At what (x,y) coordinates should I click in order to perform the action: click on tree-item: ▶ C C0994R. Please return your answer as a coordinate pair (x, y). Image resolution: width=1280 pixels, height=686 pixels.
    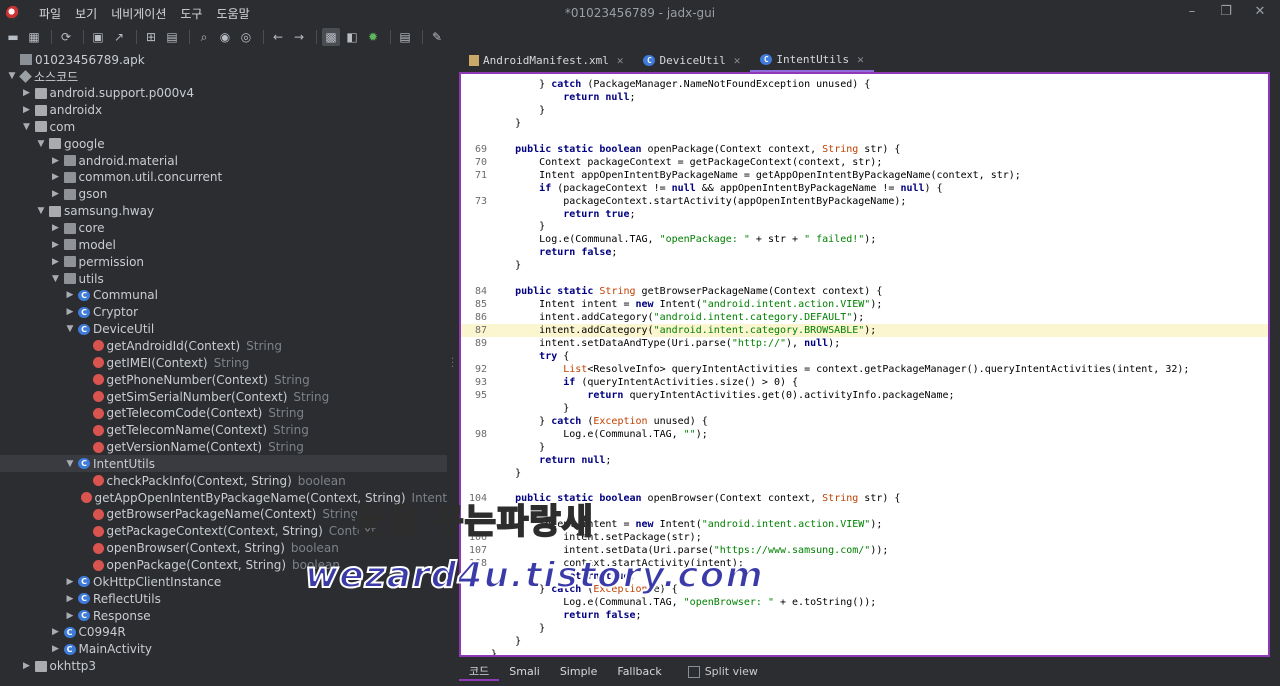
    Looking at the image, I should click on (223, 632).